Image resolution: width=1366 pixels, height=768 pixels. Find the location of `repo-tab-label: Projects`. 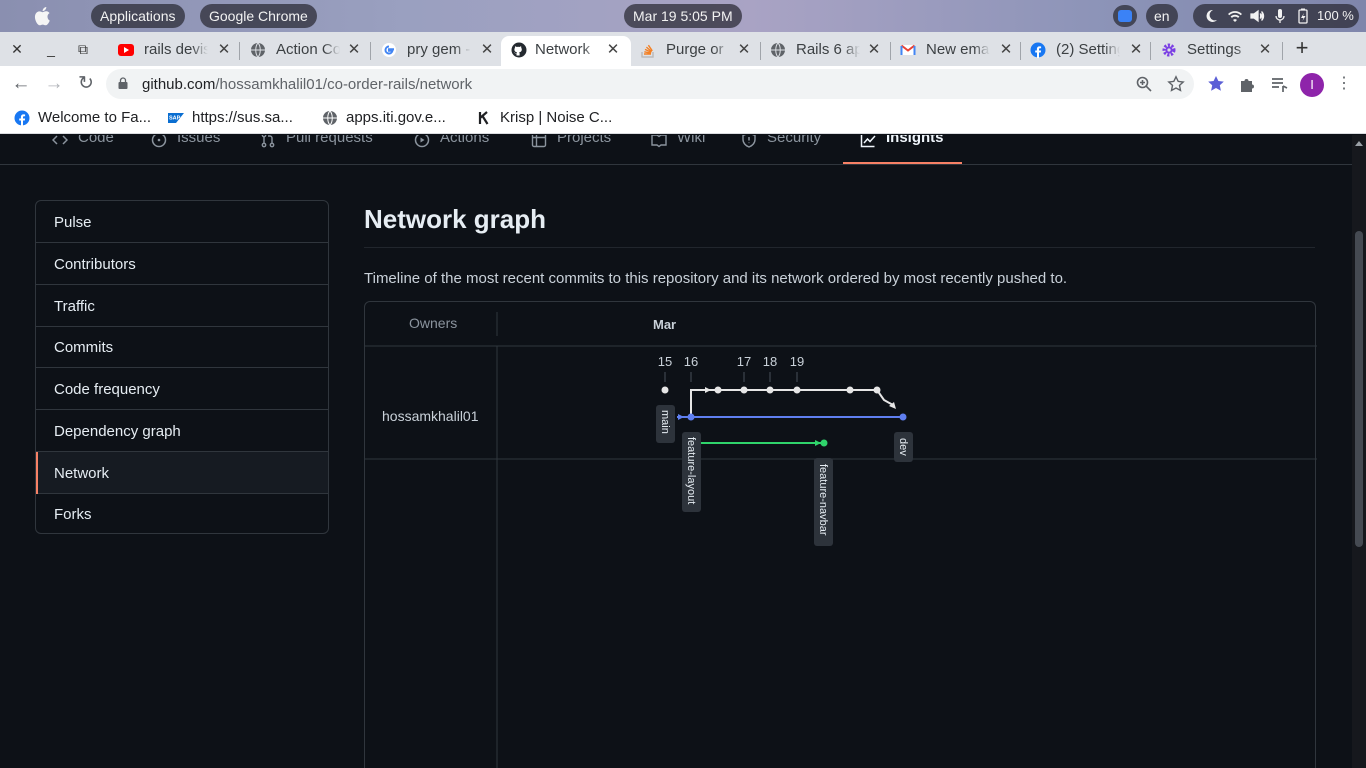

repo-tab-label: Projects is located at coordinates (584, 140).